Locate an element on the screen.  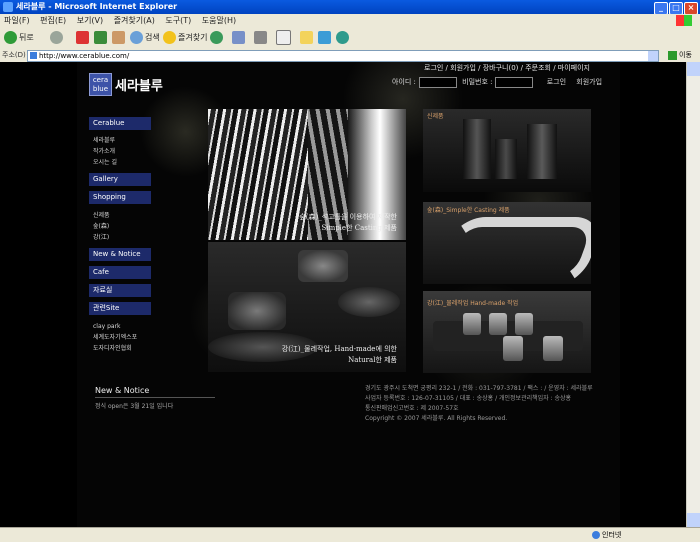
river-caption: 강(江)_물레작업, Hand-made에 의한 Natural한 제품 is located at coordinates (339, 354).